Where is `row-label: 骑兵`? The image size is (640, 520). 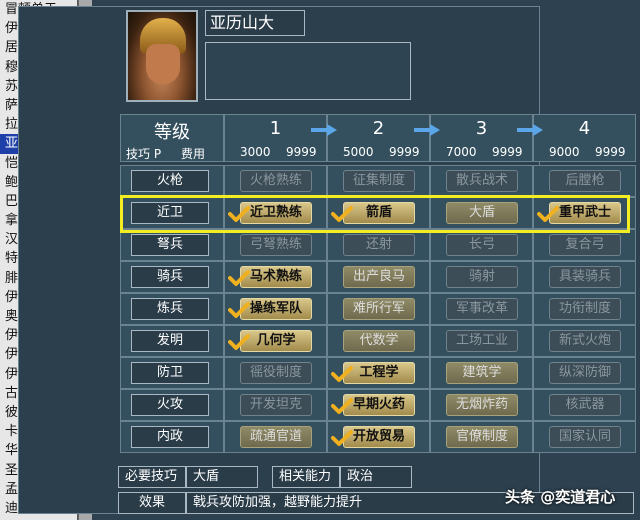 row-label: 骑兵 is located at coordinates (170, 277).